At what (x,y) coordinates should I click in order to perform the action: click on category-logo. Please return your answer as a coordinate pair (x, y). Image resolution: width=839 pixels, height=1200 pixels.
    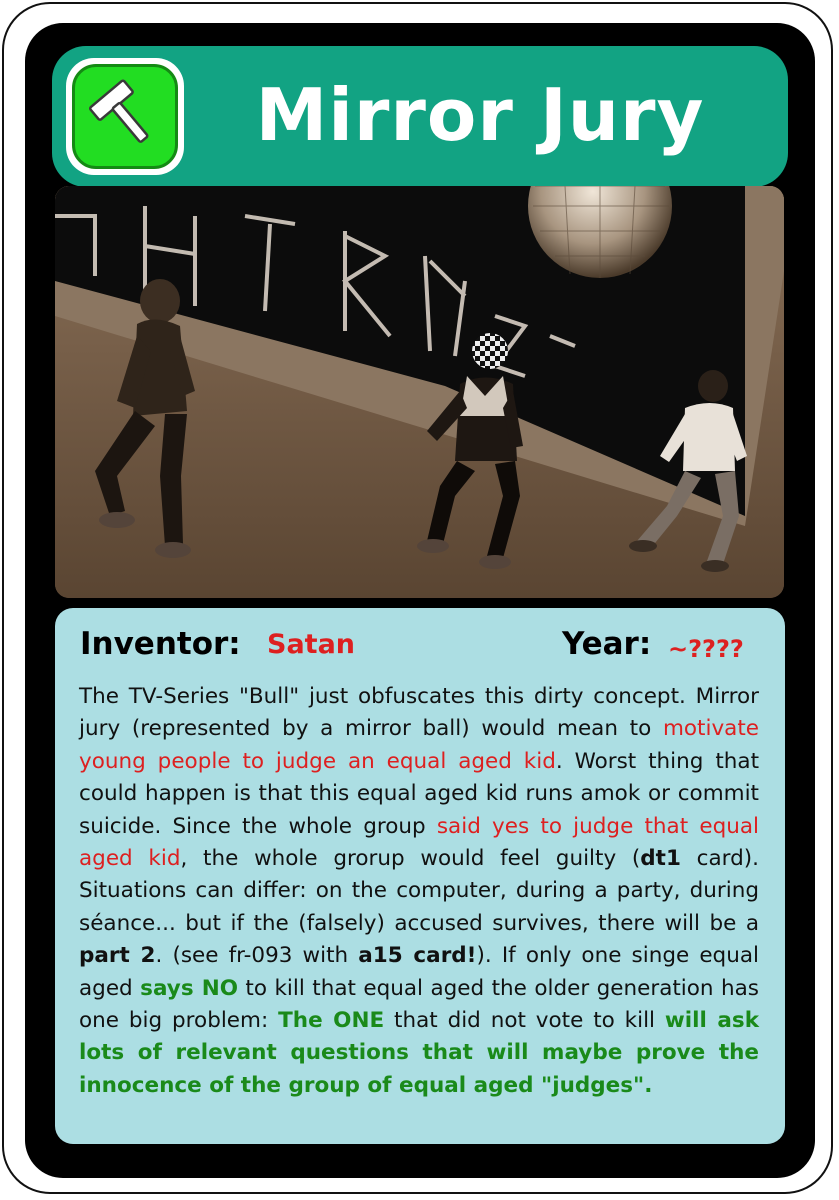
    Looking at the image, I should click on (125, 116).